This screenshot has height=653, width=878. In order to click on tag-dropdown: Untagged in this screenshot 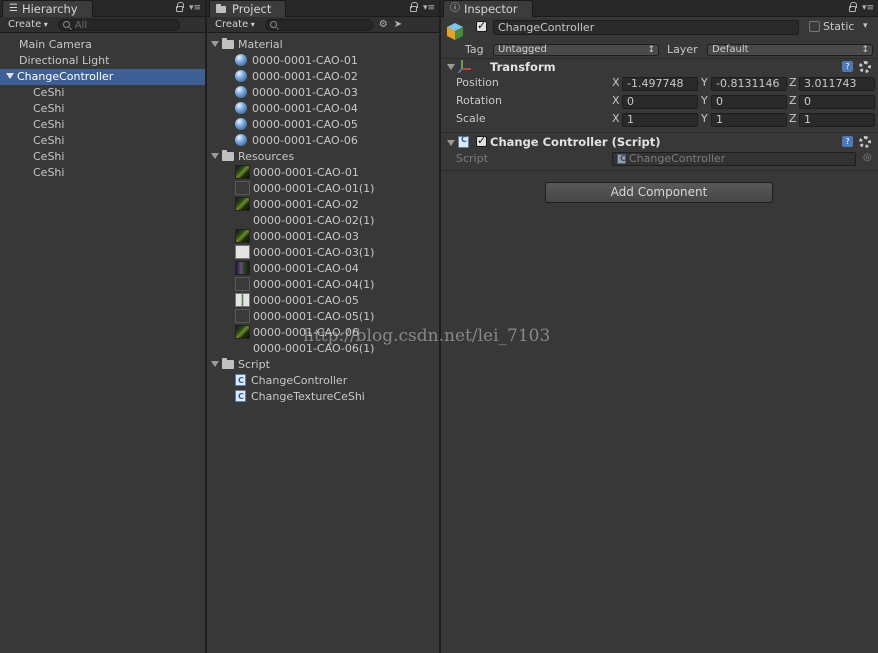, I will do `click(576, 50)`.